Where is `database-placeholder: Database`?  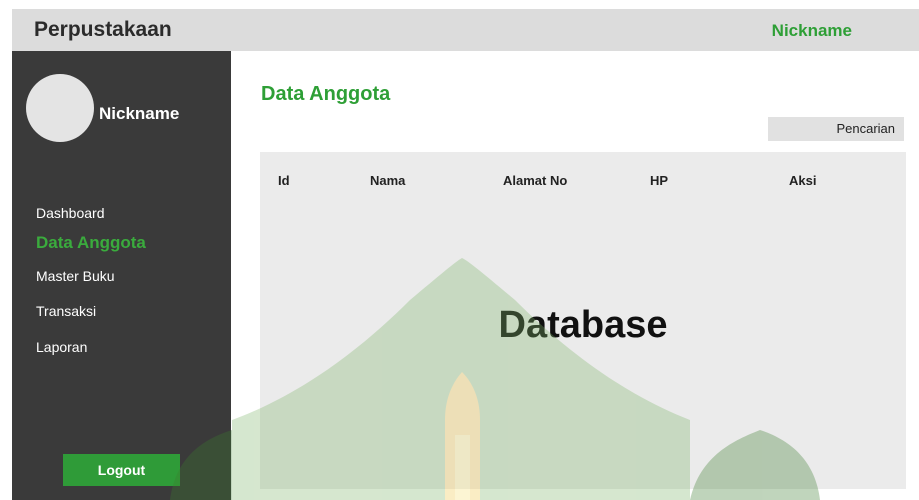
database-placeholder: Database is located at coordinates (583, 325).